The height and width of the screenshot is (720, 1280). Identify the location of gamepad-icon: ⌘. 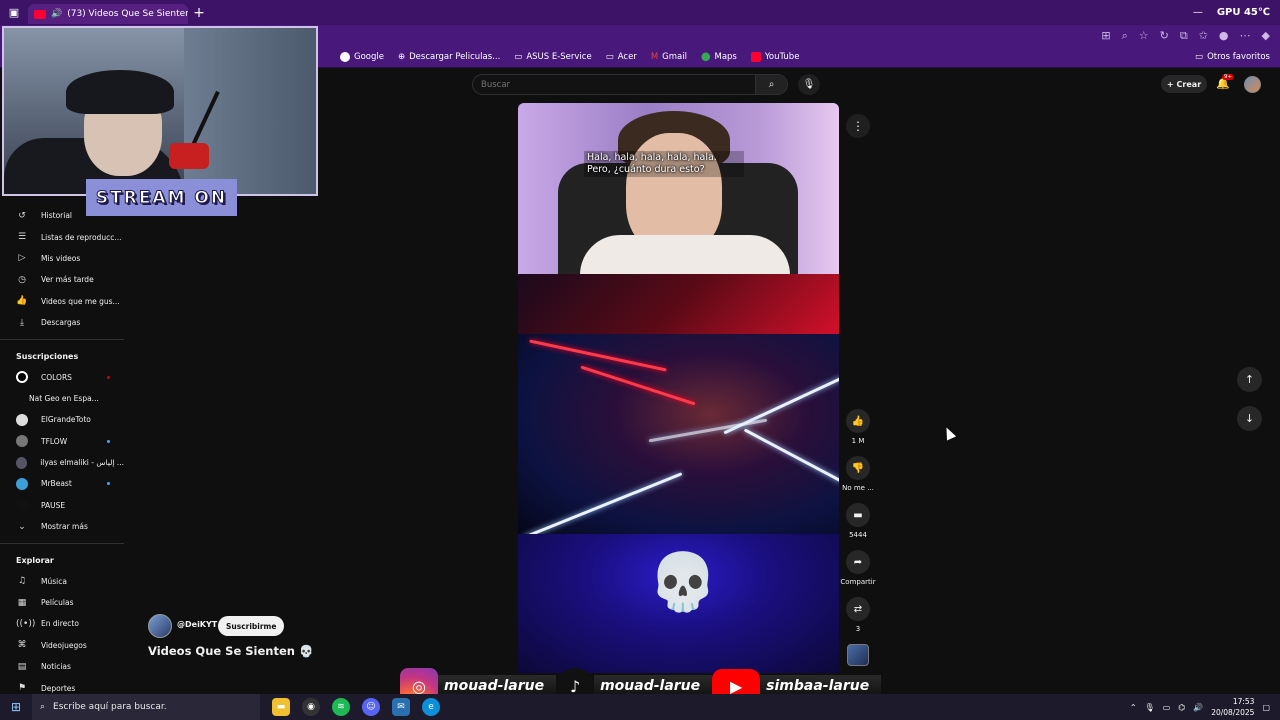
(22, 645).